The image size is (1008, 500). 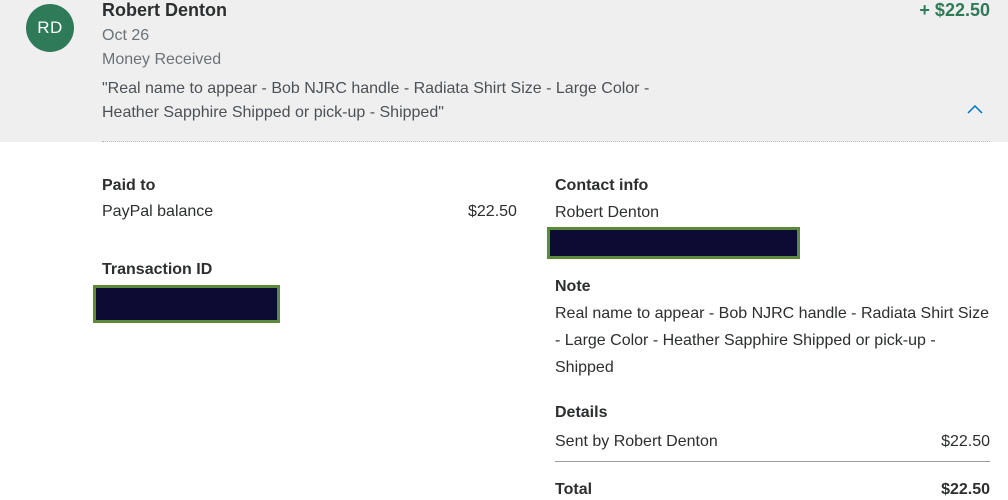 I want to click on avatar: RD, so click(x=50, y=28).